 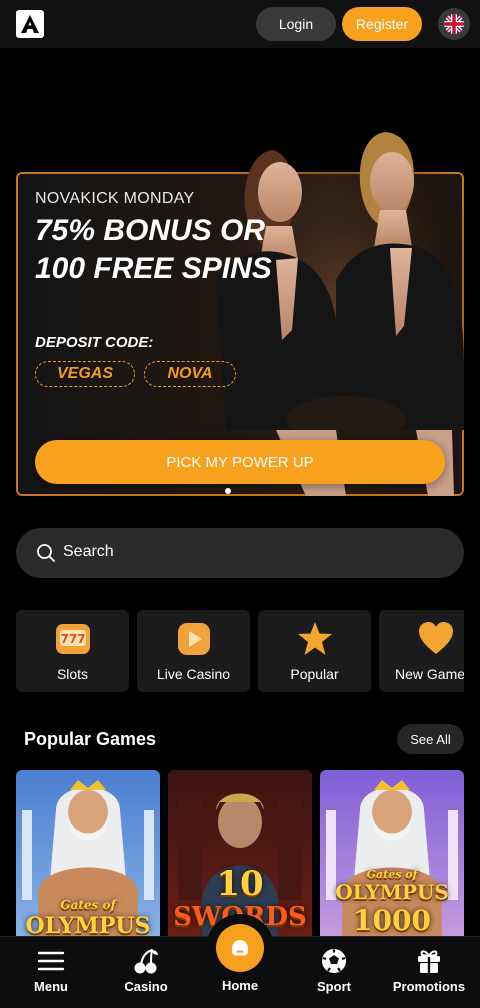 I want to click on headline-line-2: 100 FREE SPINS, so click(x=153, y=268).